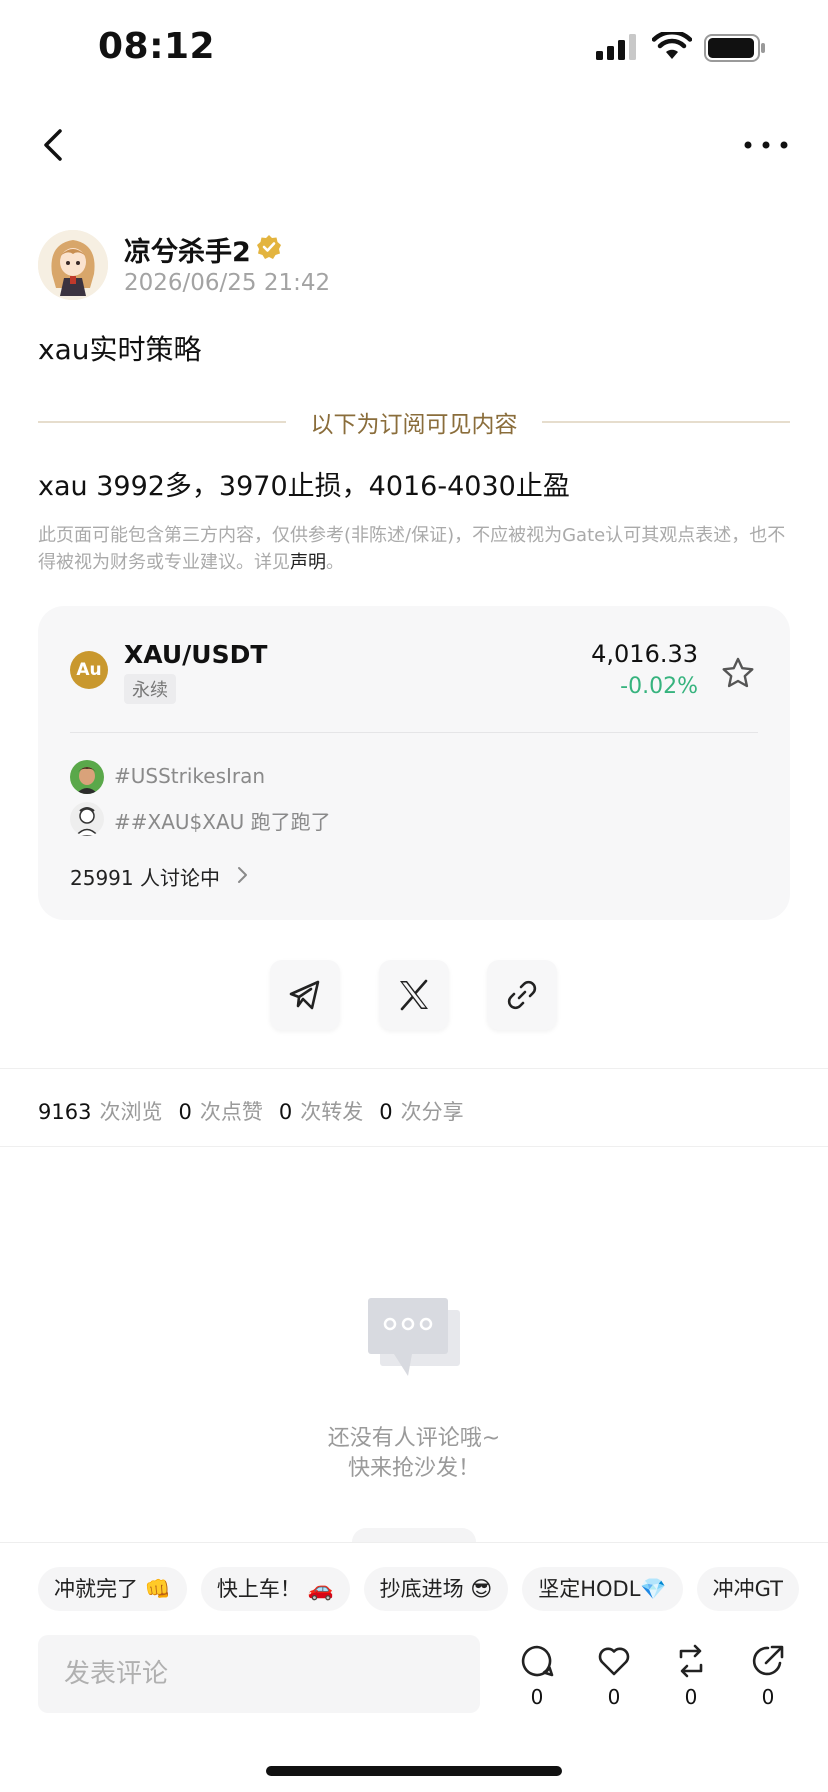 This screenshot has height=1792, width=828. What do you see at coordinates (185, 1112) in the screenshot?
I see `likes-count: 0` at bounding box center [185, 1112].